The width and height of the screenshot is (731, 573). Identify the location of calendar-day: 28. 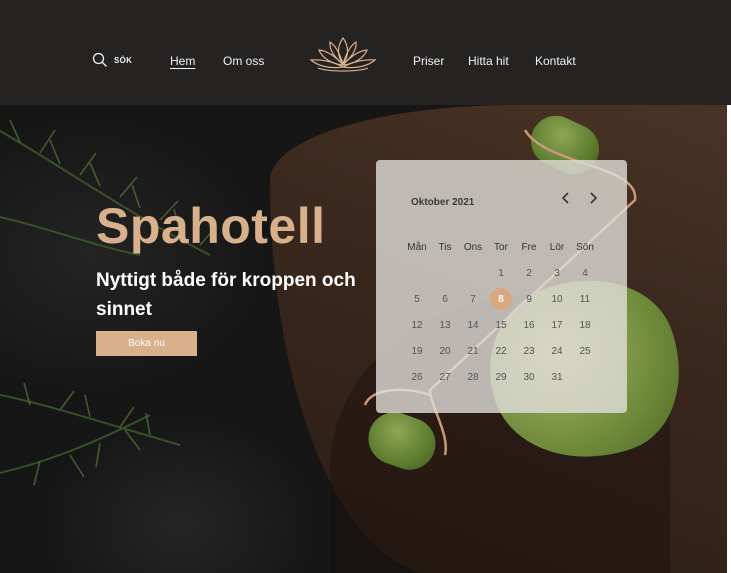
(473, 377).